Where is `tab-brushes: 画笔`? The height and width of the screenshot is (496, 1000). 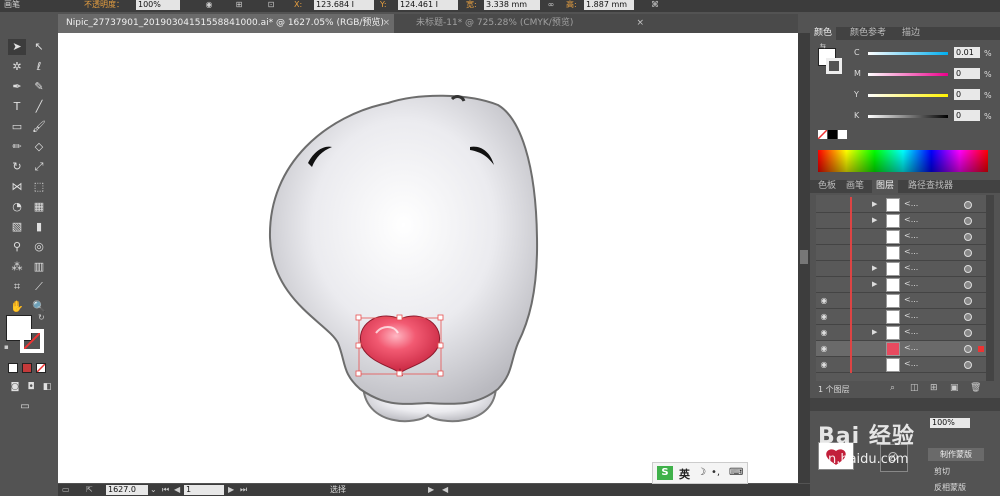 tab-brushes: 画笔 is located at coordinates (855, 186).